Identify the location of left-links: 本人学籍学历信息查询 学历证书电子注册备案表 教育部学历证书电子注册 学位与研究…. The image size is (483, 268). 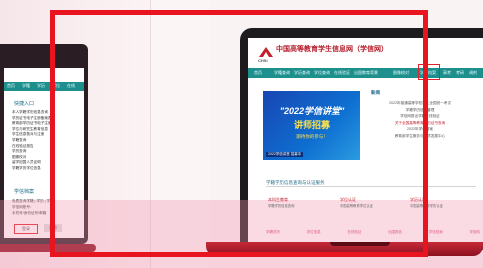
(32, 141).